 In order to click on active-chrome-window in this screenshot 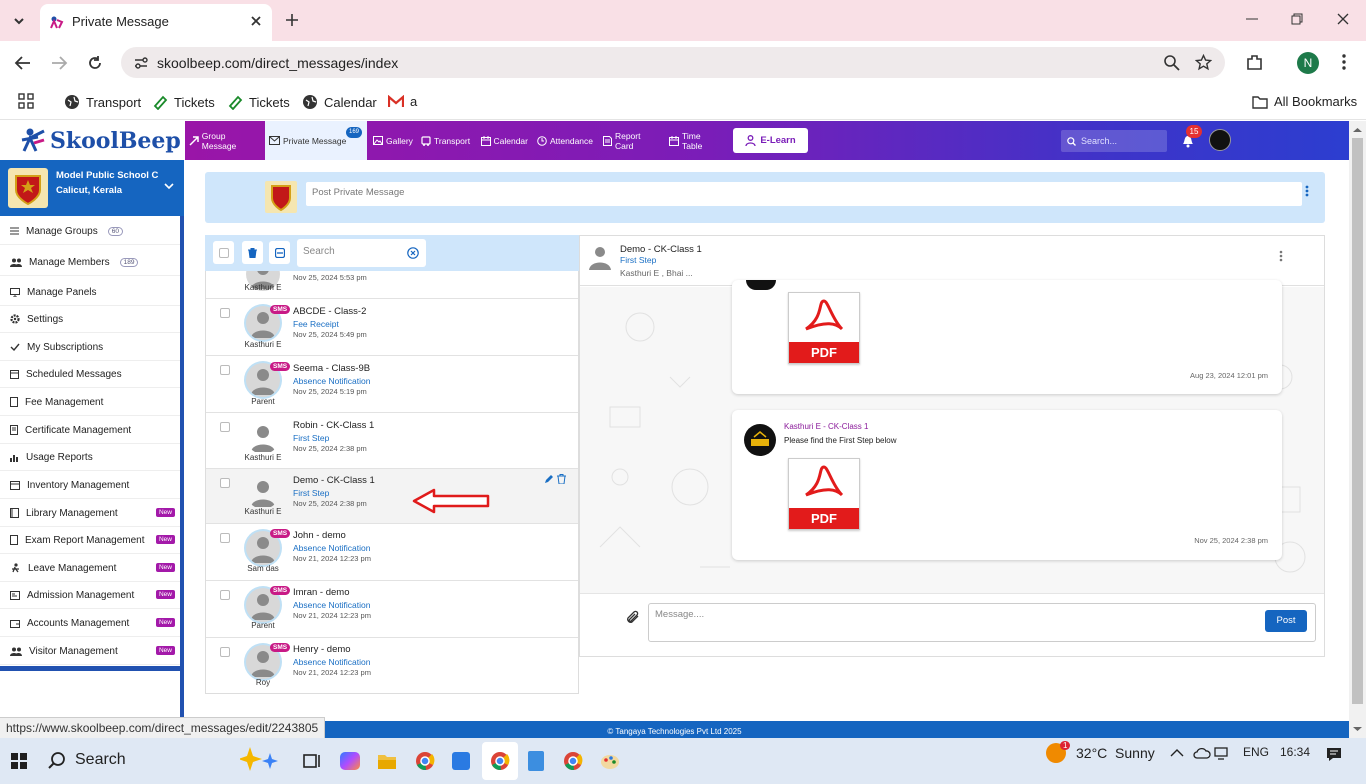, I will do `click(500, 761)`.